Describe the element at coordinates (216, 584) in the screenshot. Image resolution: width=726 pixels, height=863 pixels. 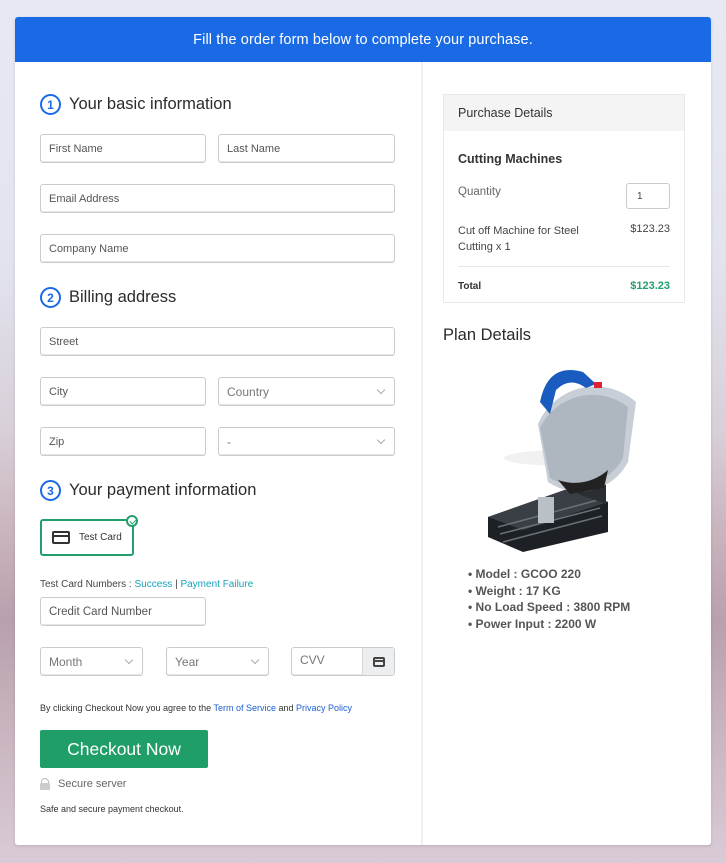
I see `payment-failure-link: Payment Failure` at that location.